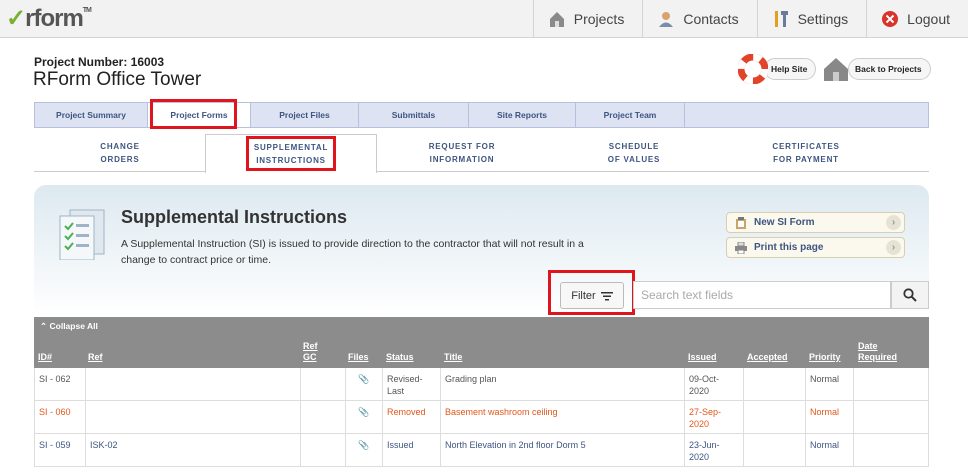 The width and height of the screenshot is (968, 467). I want to click on row-title: Basement washroom ceiling, so click(563, 417).